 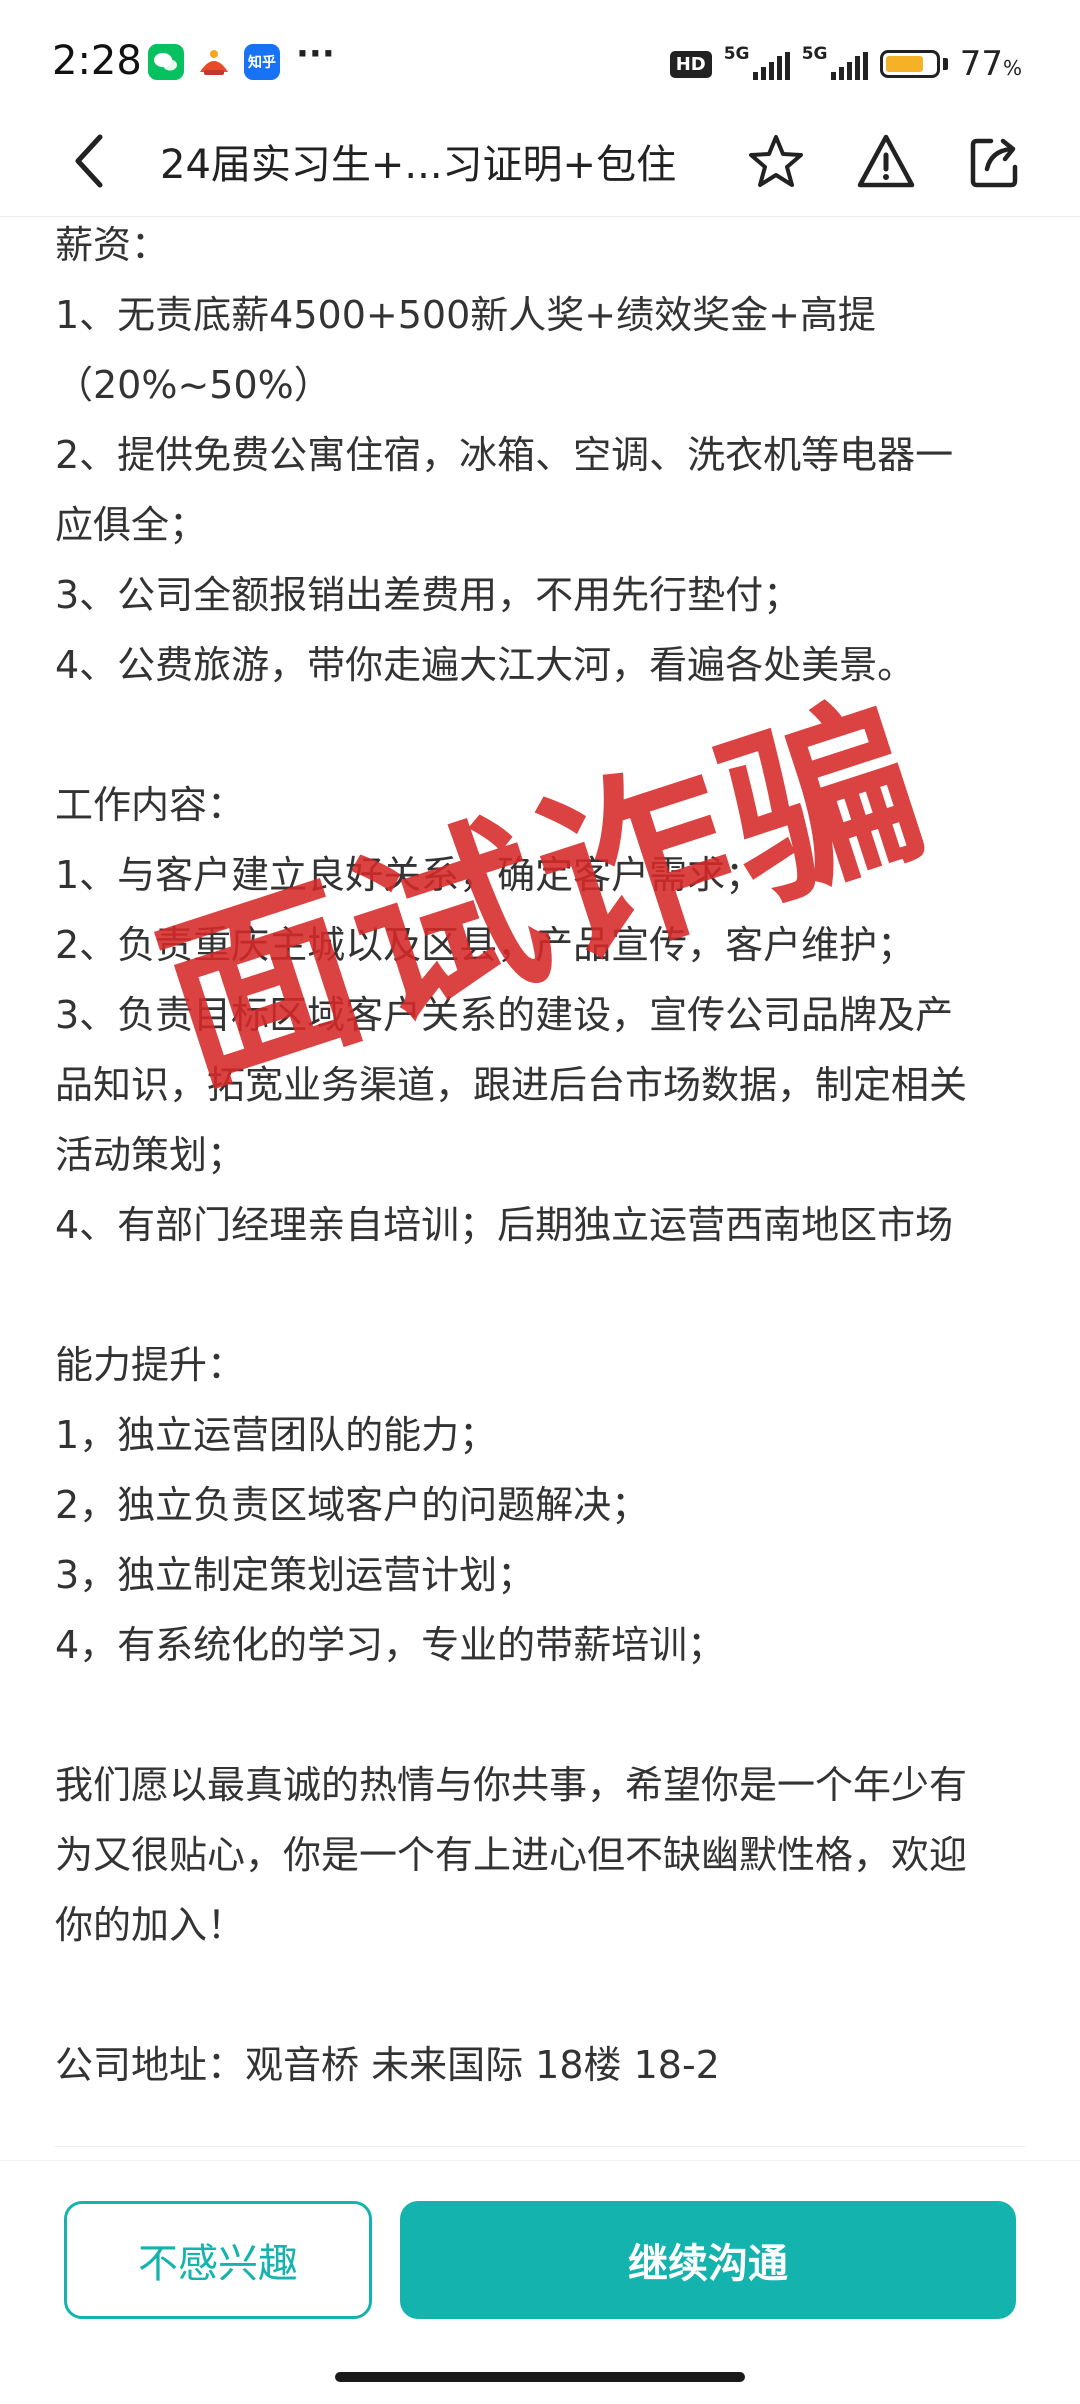 I want to click on game-app-icon, so click(x=214, y=62).